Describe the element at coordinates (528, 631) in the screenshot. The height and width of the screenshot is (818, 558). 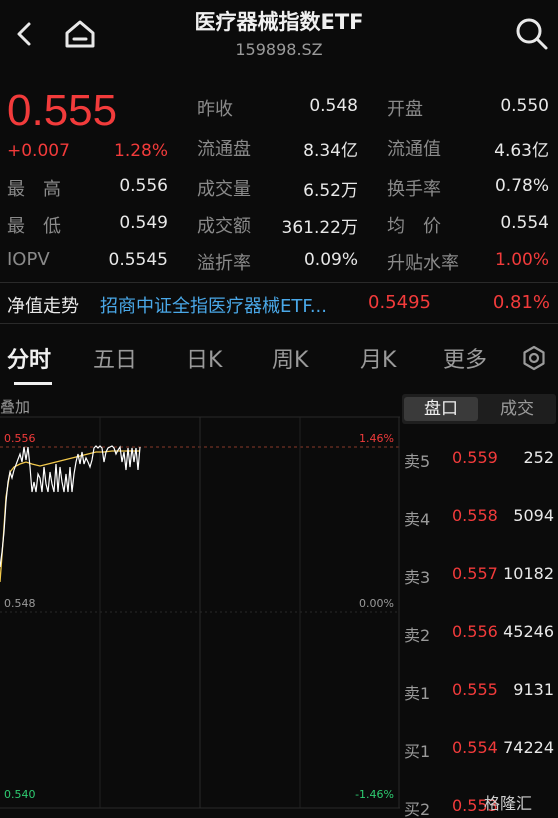
I see `orderbook-volume: 45246` at that location.